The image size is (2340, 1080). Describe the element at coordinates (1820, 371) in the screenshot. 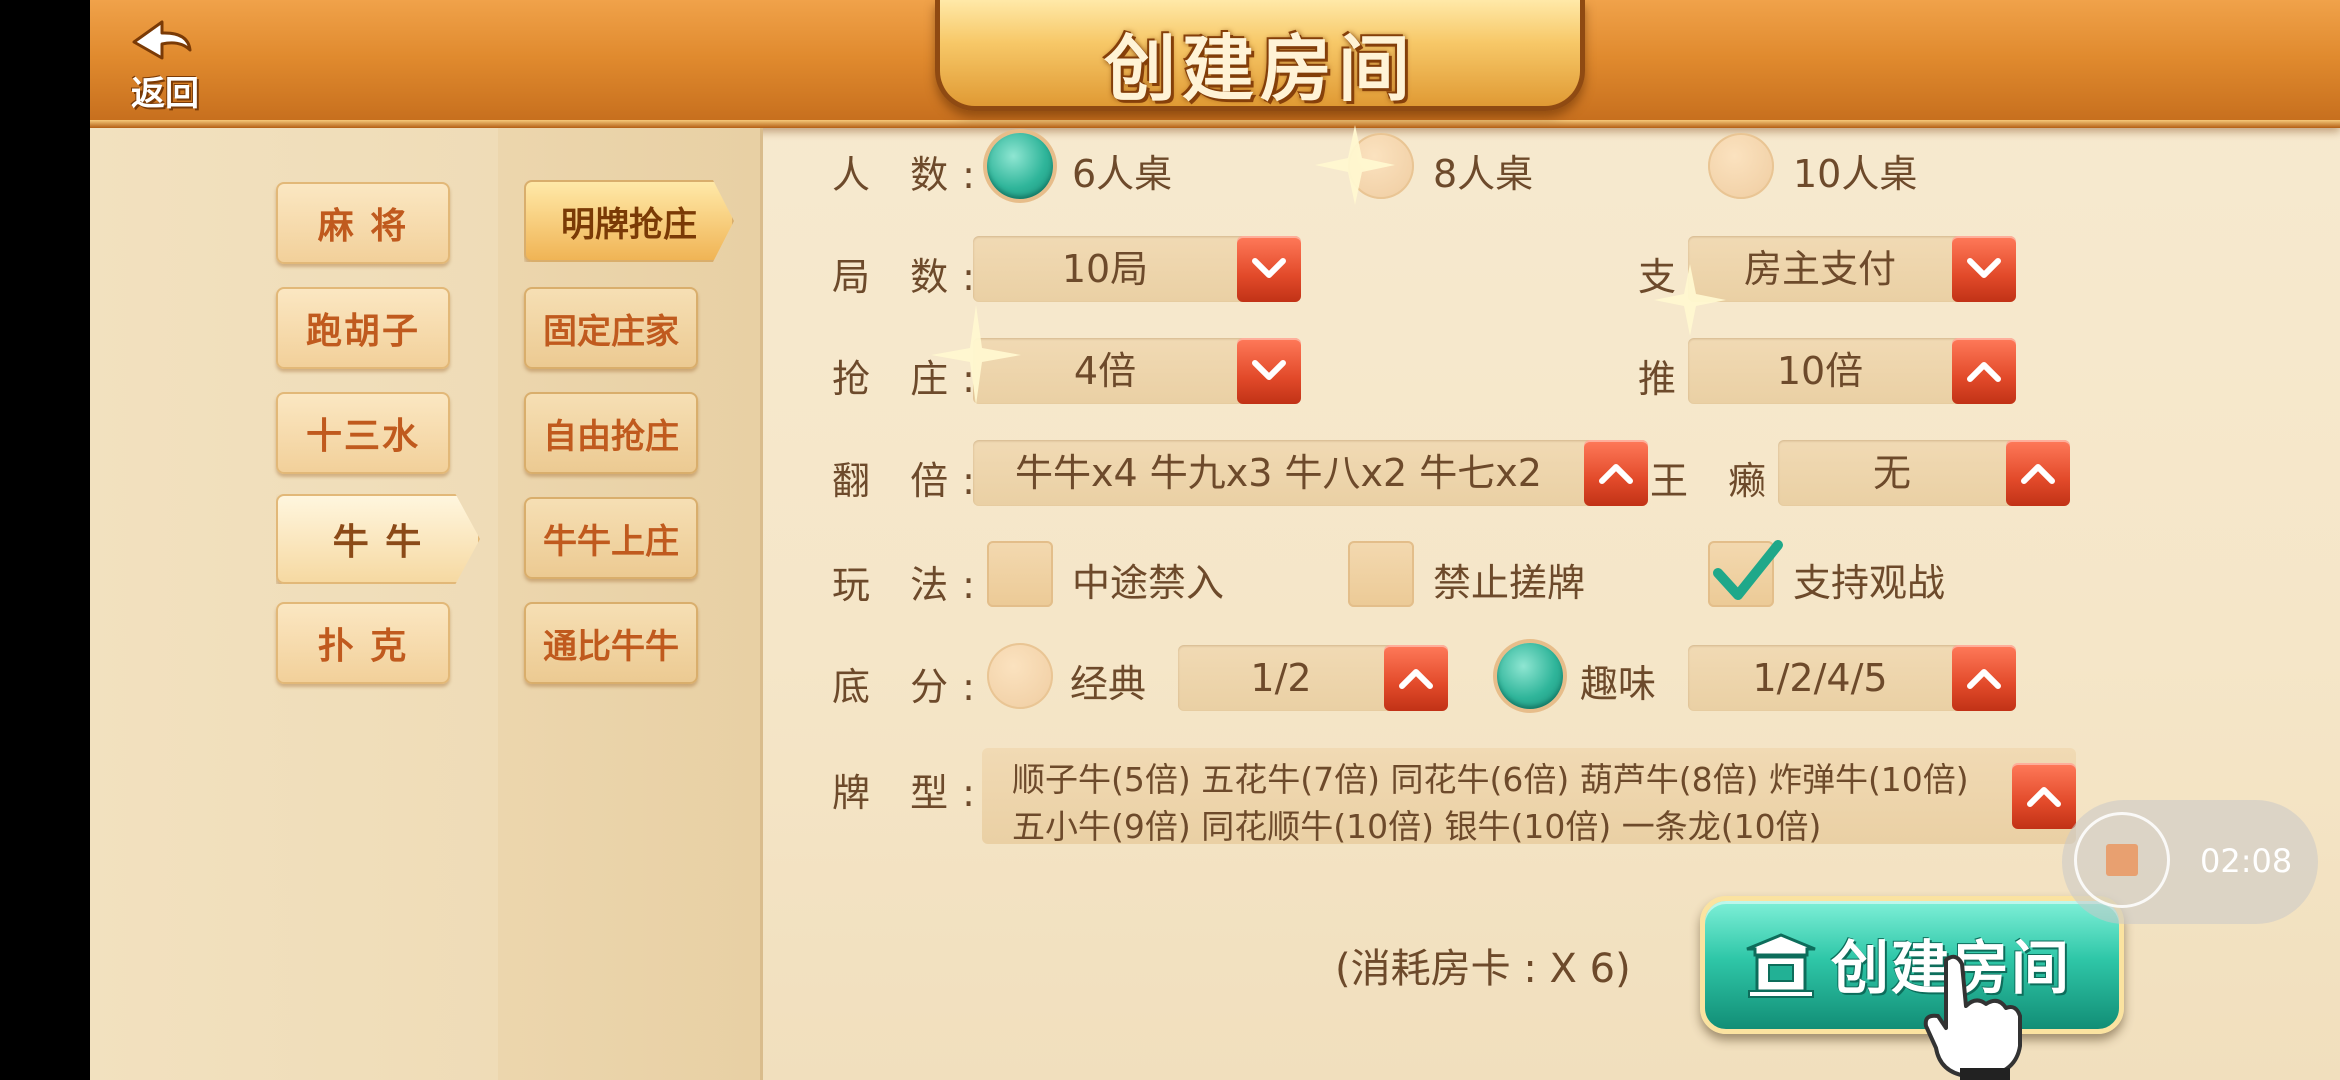

I see `bet-value: 10倍` at that location.